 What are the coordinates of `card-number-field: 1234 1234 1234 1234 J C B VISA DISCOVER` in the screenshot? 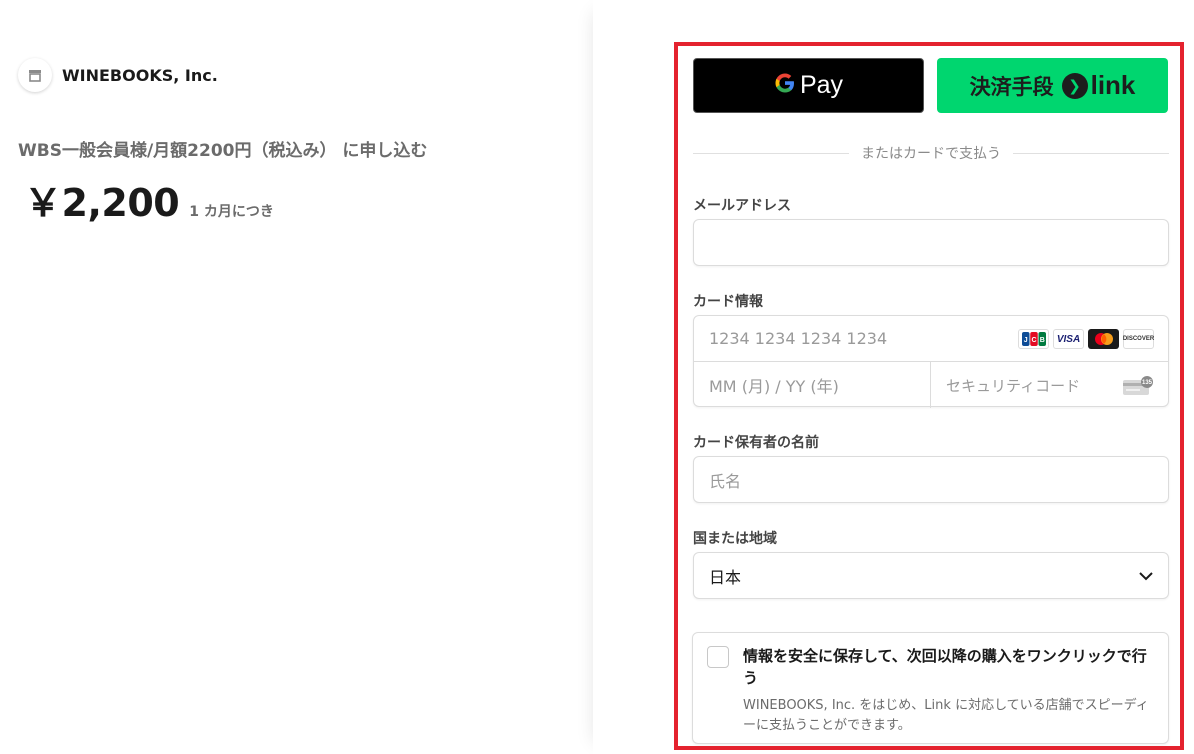 It's located at (931, 339).